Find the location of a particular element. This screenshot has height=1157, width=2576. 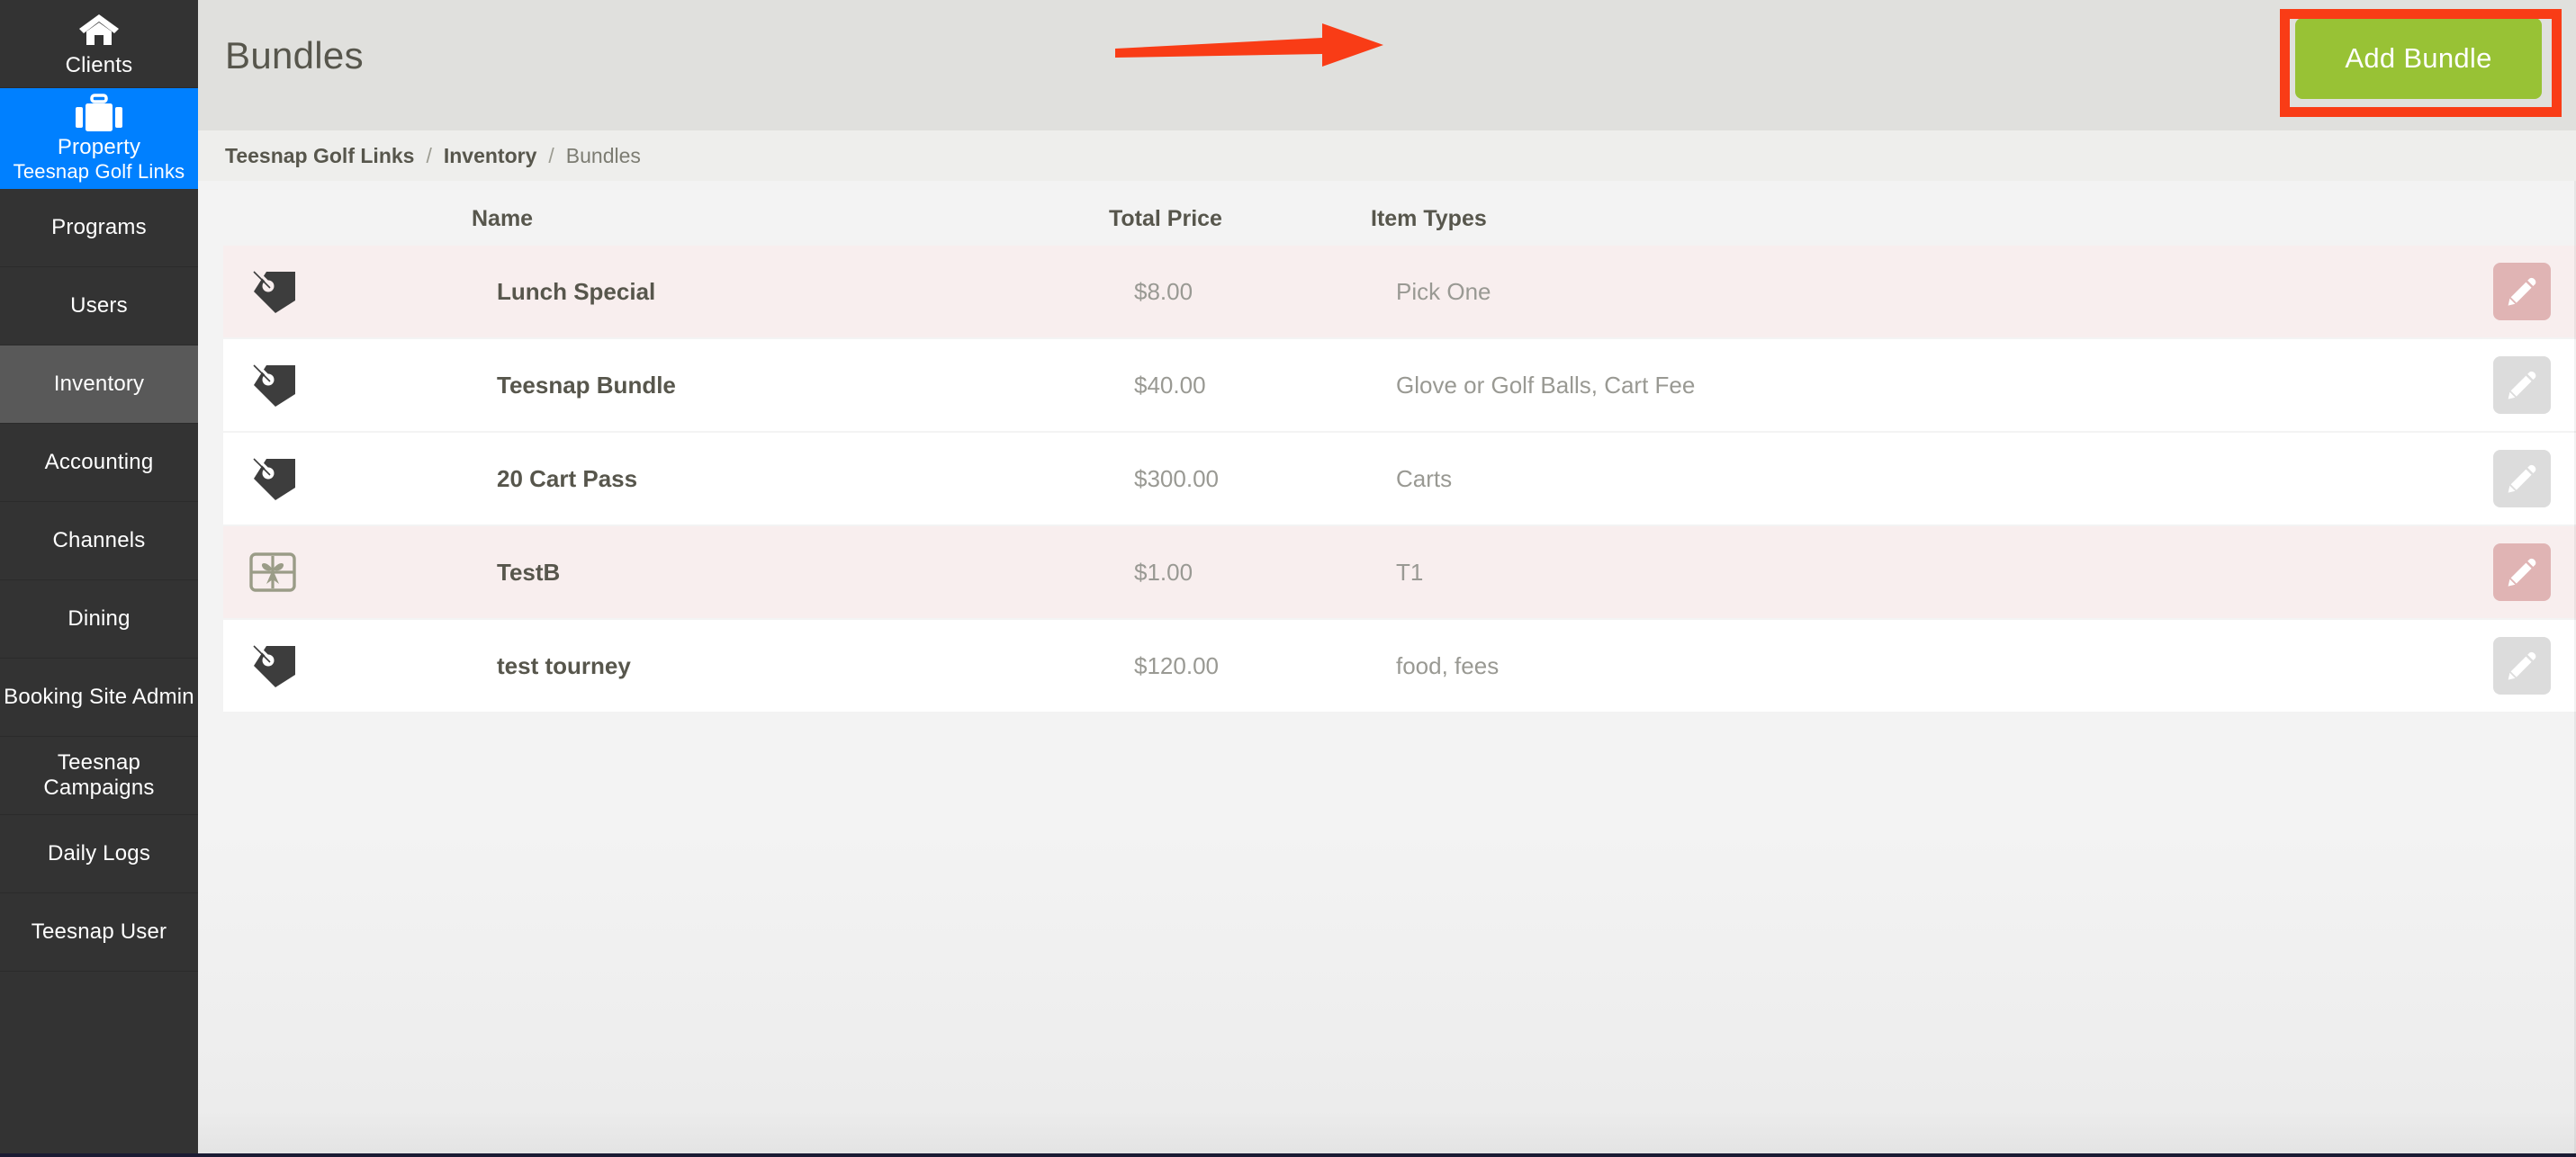

sidebar-item-label: Daily Logs is located at coordinates (99, 853).